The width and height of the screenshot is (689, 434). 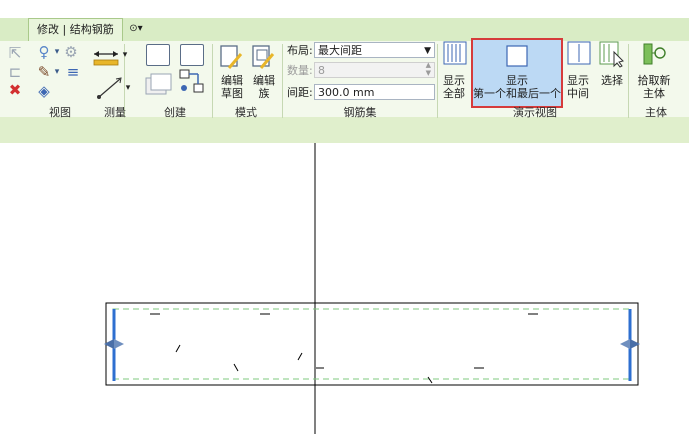 I want to click on create-group-icon, so click(x=192, y=55).